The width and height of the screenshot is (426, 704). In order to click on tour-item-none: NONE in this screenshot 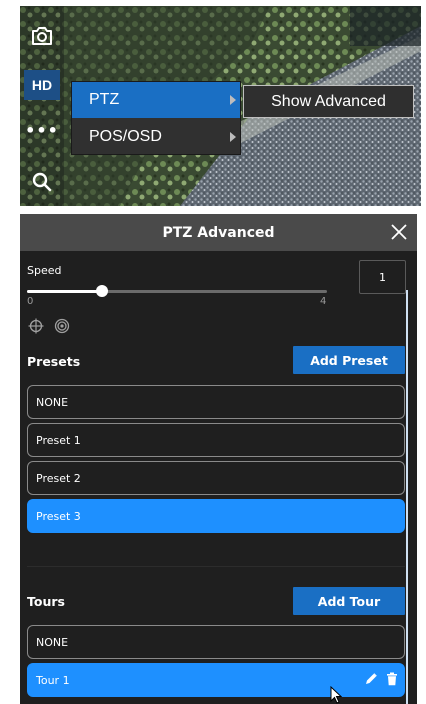, I will do `click(216, 642)`.